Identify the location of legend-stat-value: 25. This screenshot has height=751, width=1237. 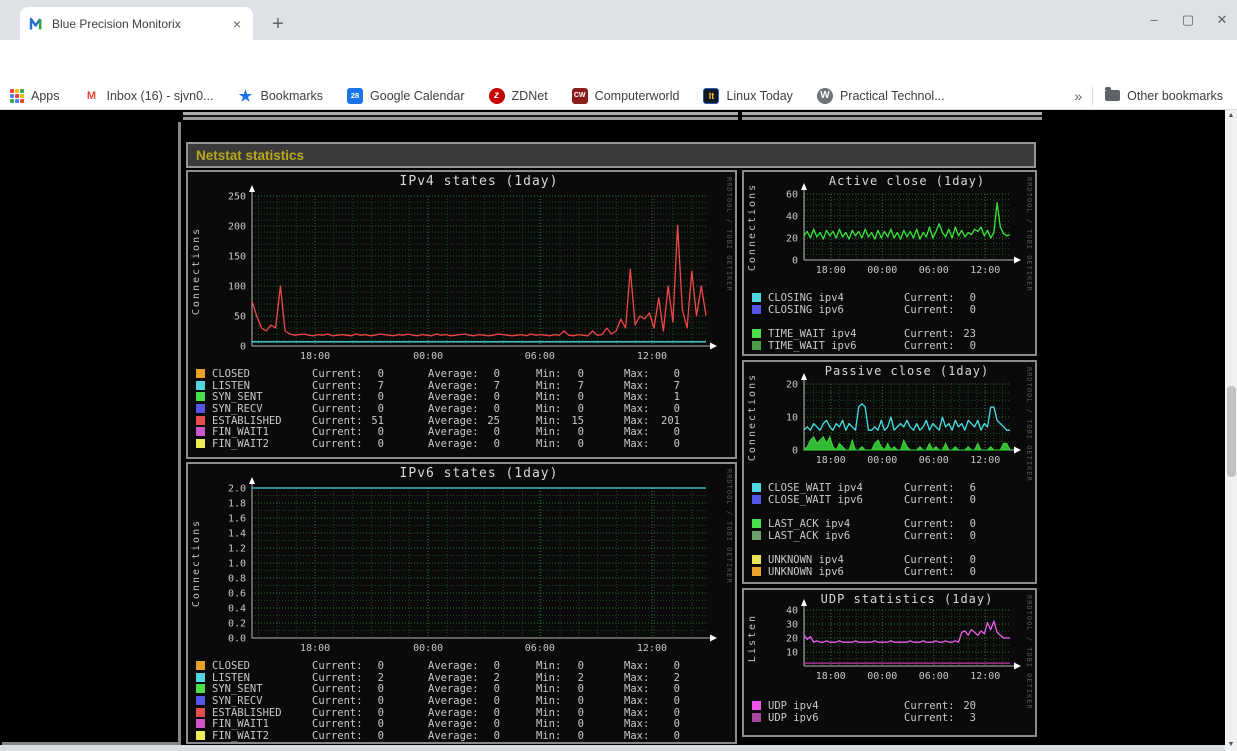
(493, 420).